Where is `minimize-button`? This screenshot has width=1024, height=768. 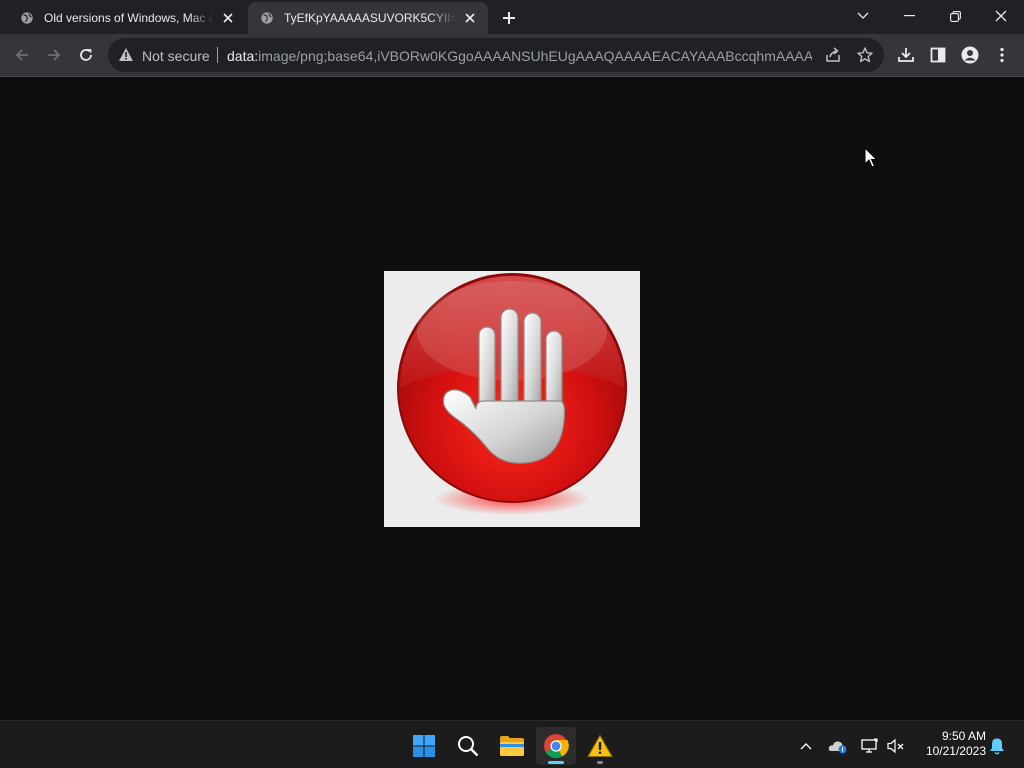 minimize-button is located at coordinates (909, 16).